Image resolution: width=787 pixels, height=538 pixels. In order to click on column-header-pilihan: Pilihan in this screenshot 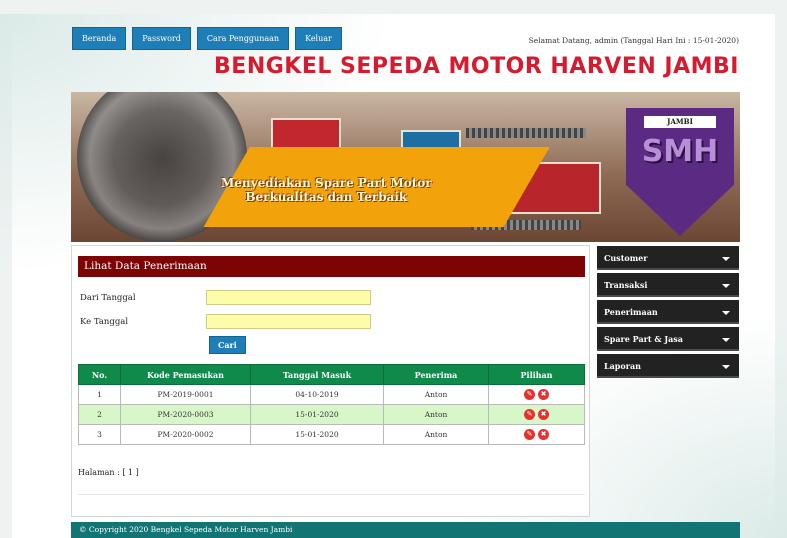, I will do `click(536, 374)`.